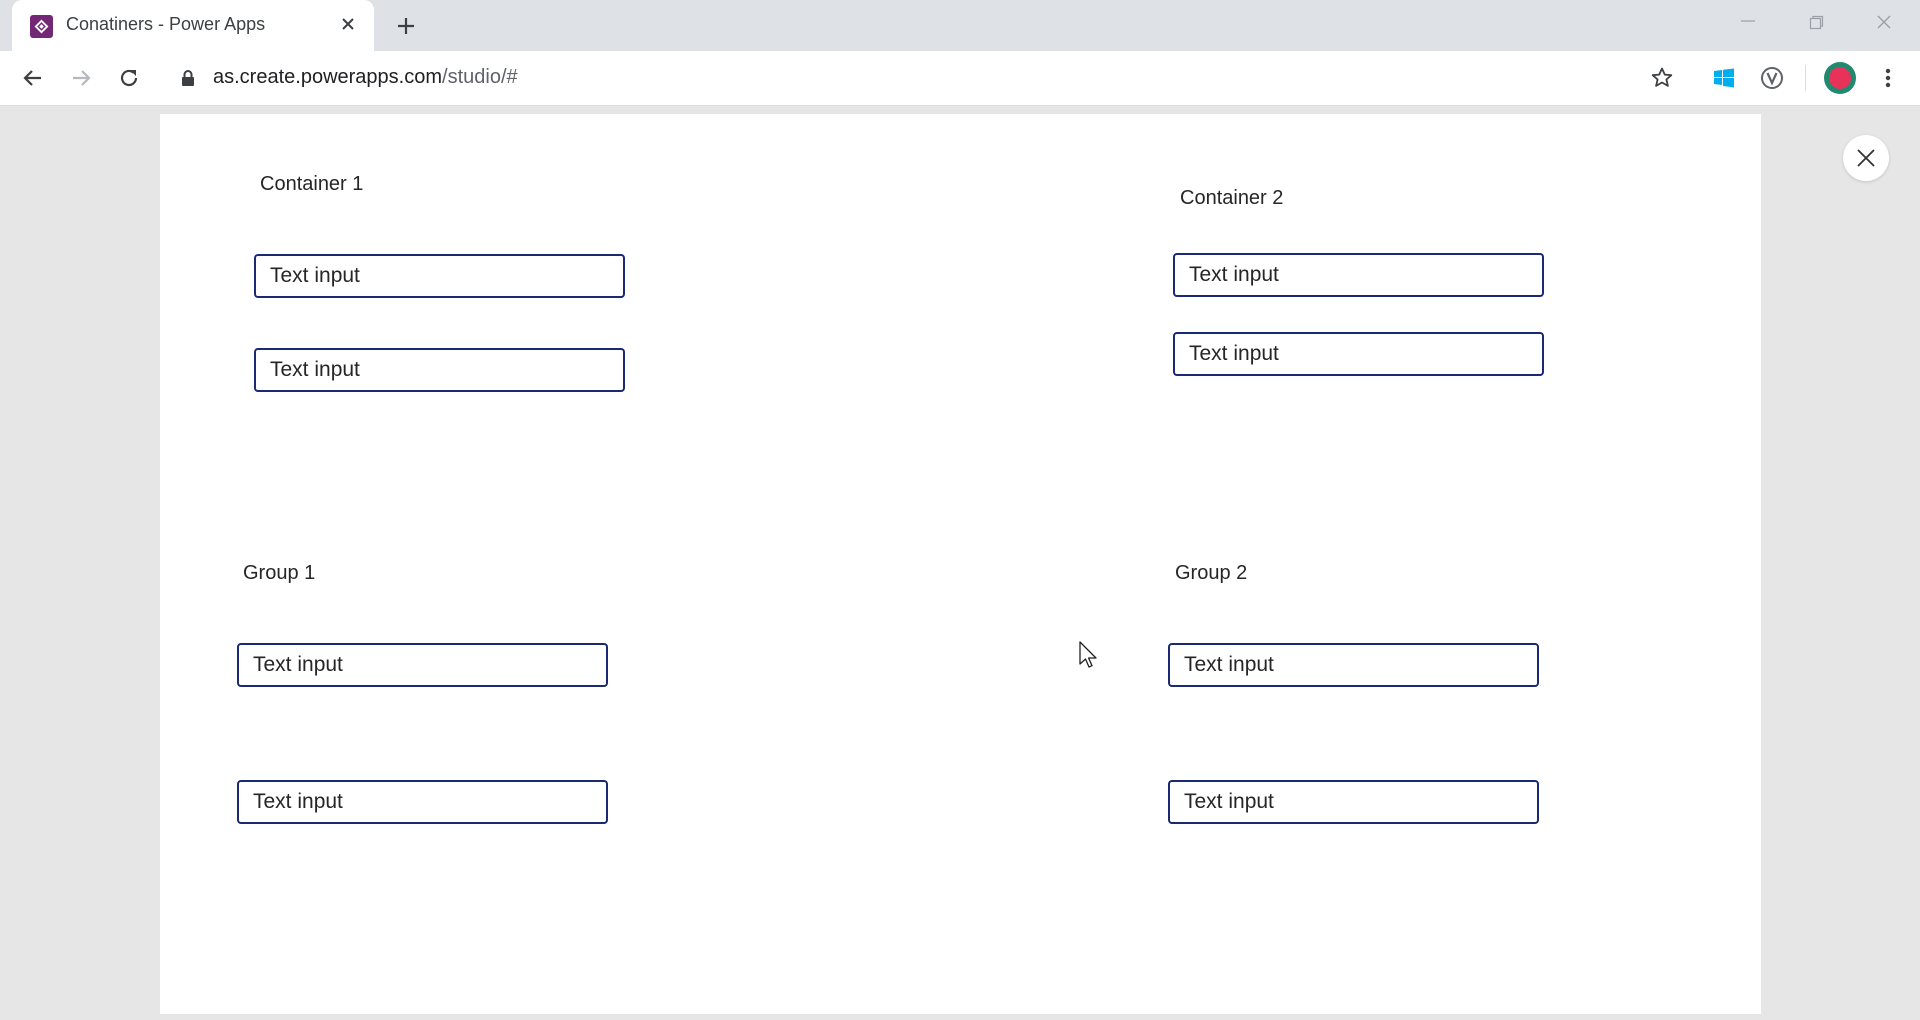  What do you see at coordinates (1888, 78) in the screenshot?
I see `menu-icon` at bounding box center [1888, 78].